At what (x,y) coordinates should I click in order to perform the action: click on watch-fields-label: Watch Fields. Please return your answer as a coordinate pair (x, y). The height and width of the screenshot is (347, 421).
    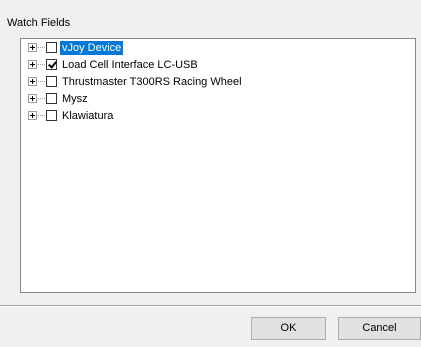
    Looking at the image, I should click on (39, 23).